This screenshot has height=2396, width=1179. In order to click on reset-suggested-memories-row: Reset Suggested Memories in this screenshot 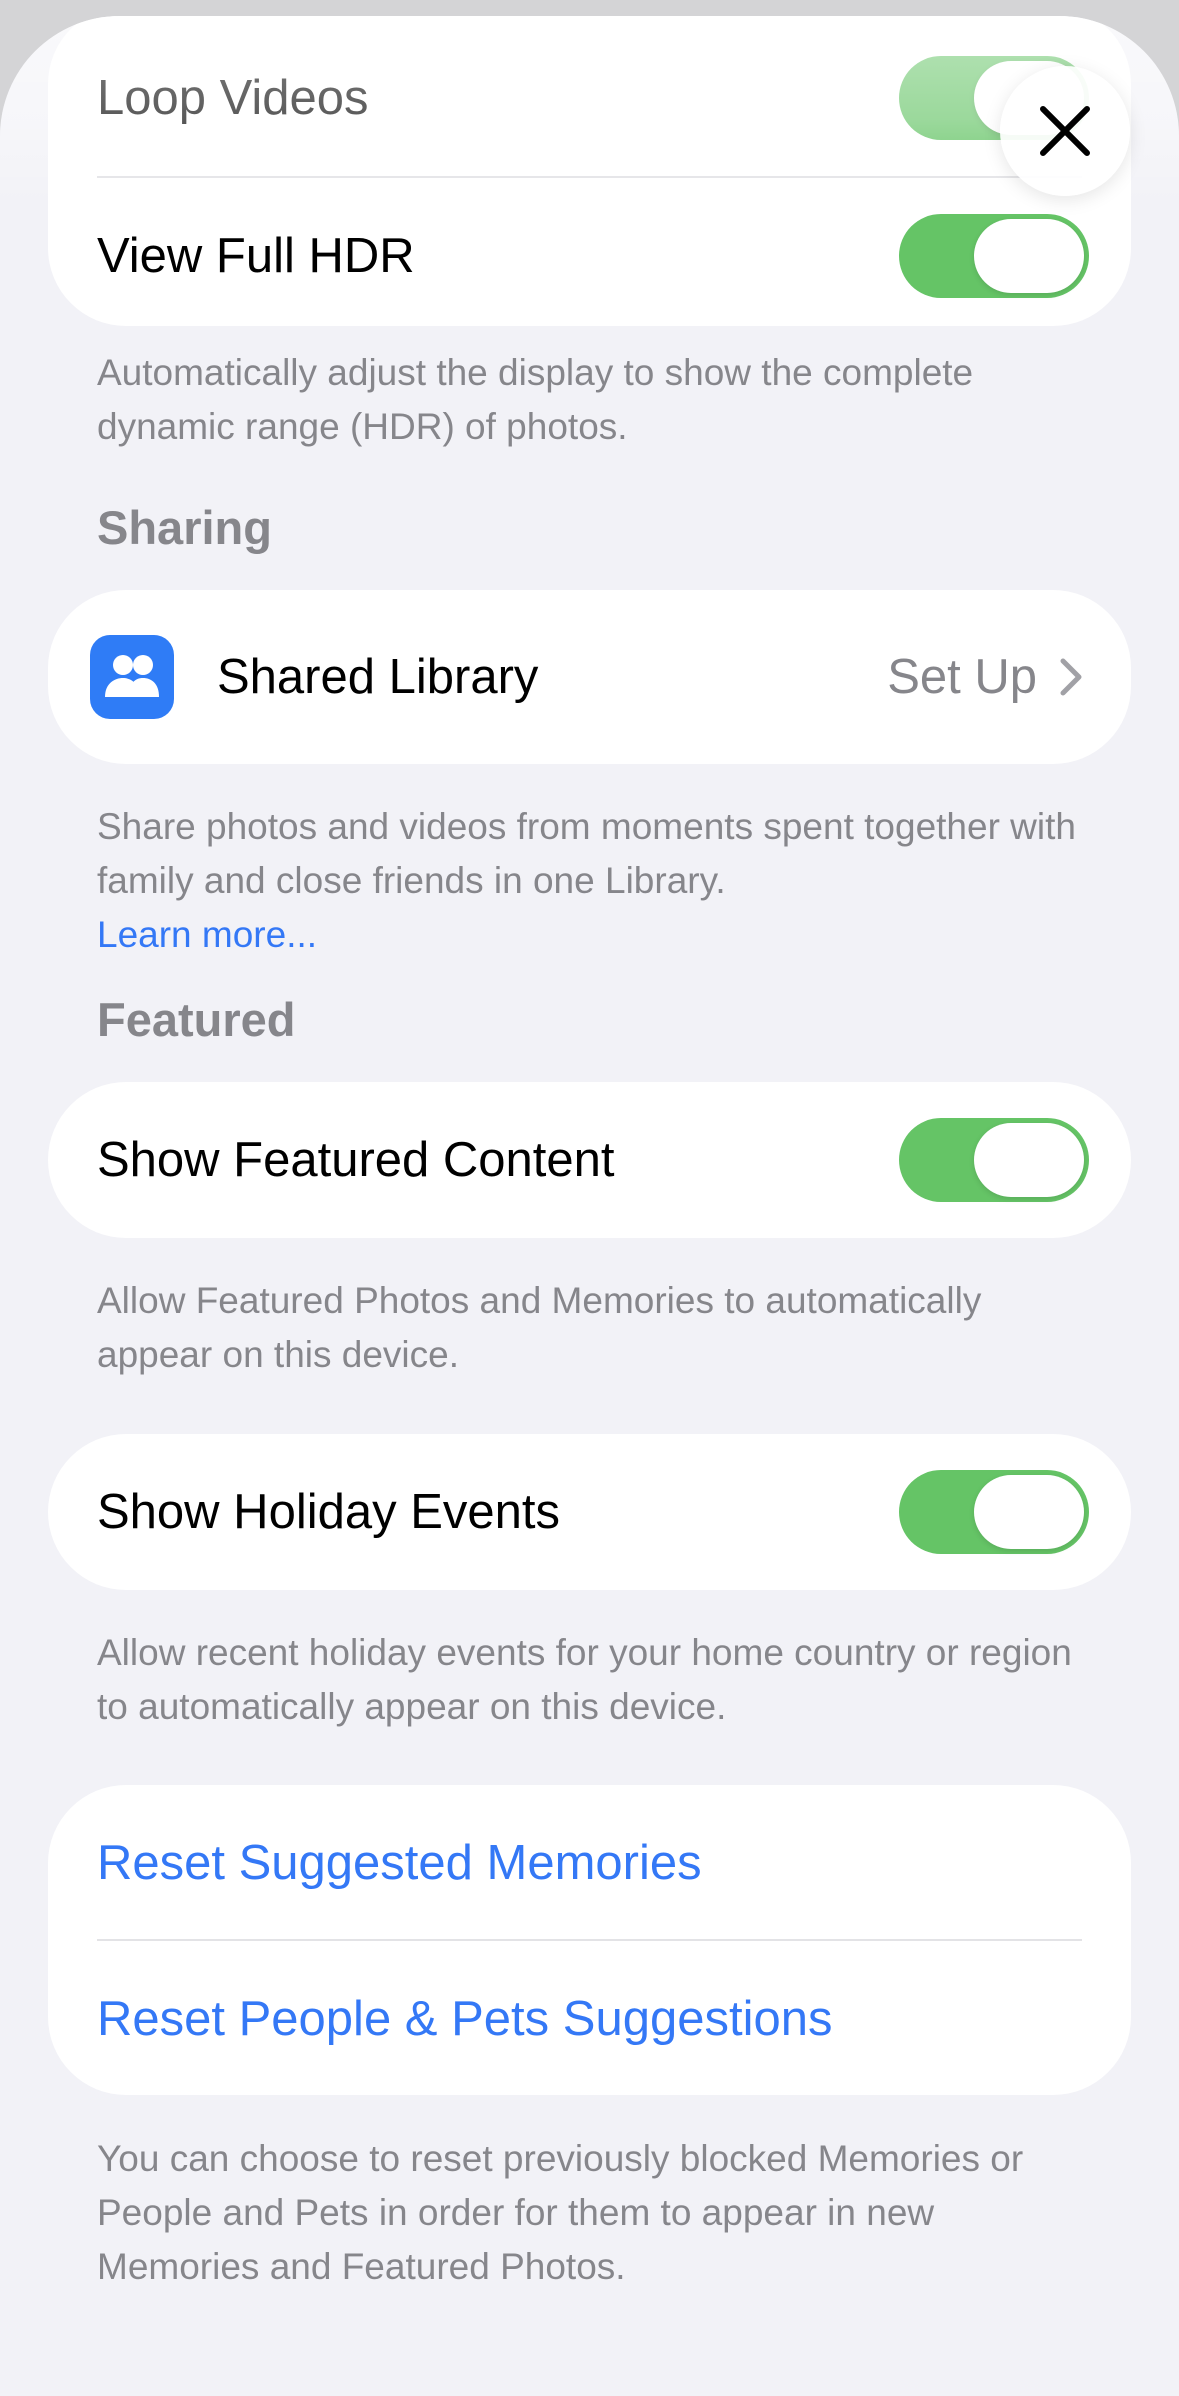, I will do `click(589, 1863)`.